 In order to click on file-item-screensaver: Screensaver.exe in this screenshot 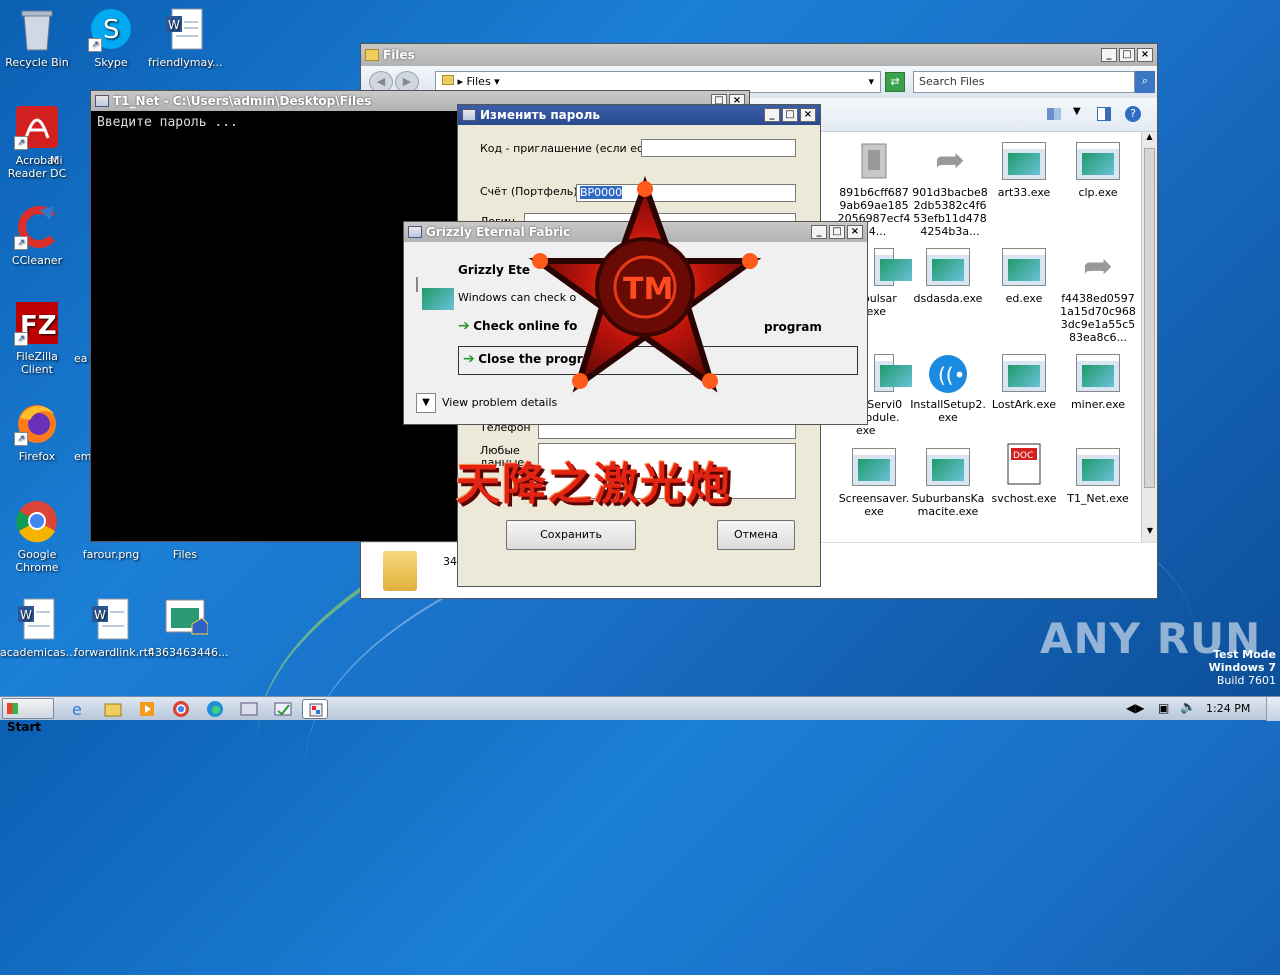, I will do `click(874, 483)`.